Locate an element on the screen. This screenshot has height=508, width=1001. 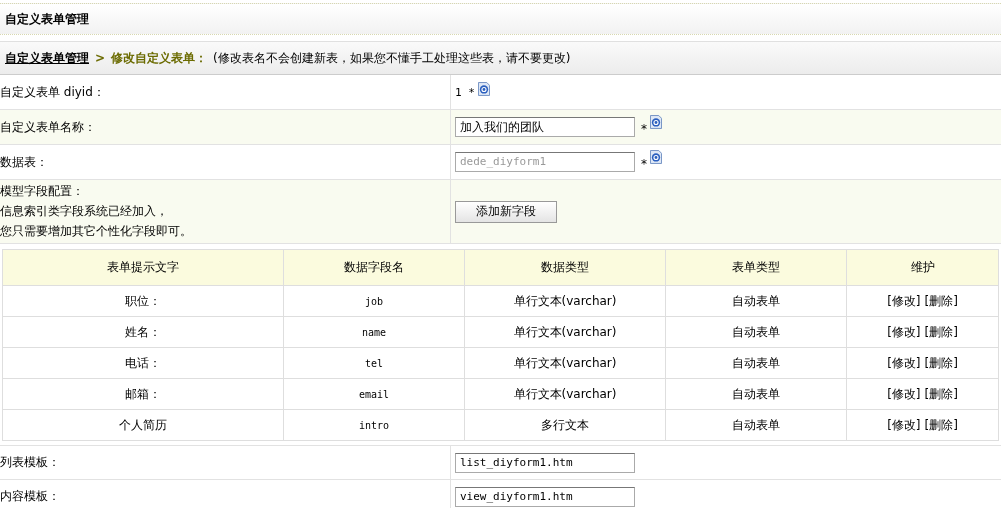
field-label: 自定义表单 diyid： is located at coordinates (52, 92).